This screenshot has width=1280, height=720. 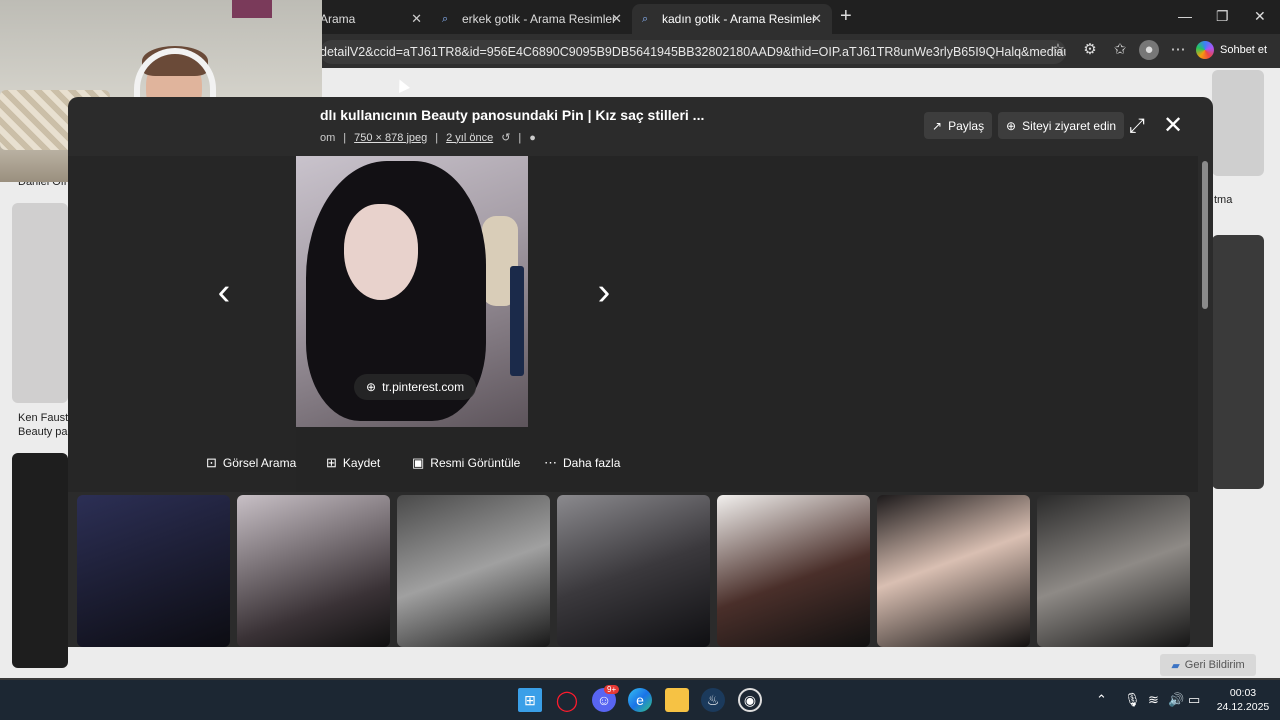 What do you see at coordinates (1244, 50) in the screenshot?
I see `copilot-label: Sohbet et` at bounding box center [1244, 50].